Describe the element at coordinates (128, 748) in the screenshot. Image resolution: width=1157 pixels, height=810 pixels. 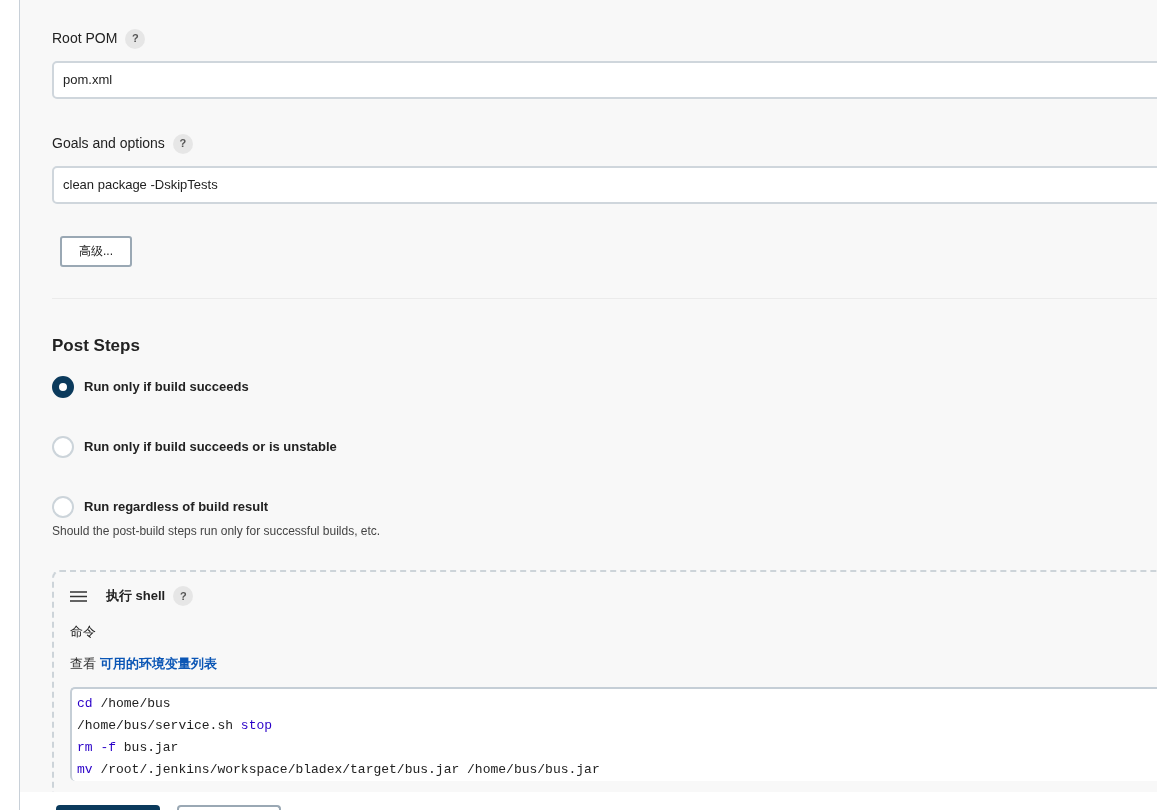
I see `code-line: rm -f bus.jar` at that location.